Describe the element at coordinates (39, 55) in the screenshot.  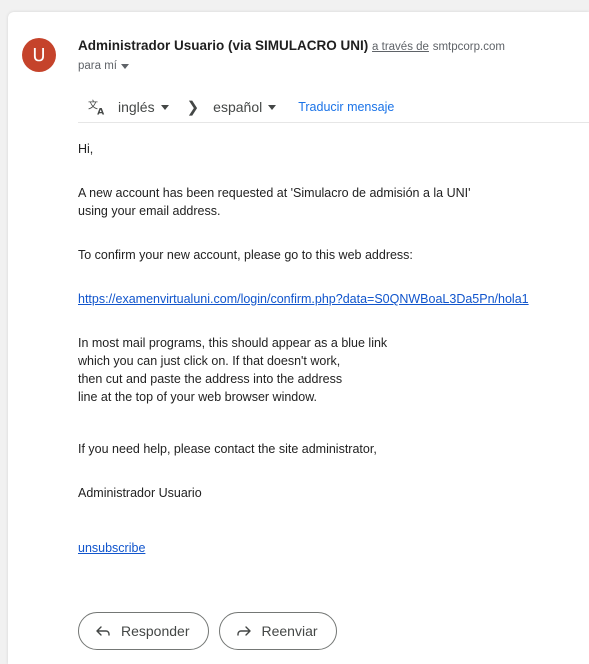
I see `sender-avatar: U` at that location.